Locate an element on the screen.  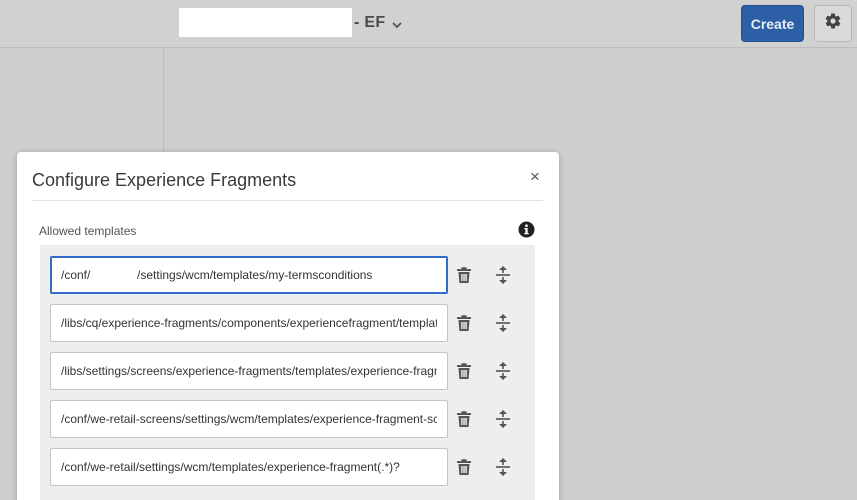
page-title-suffix: - EF is located at coordinates (370, 22).